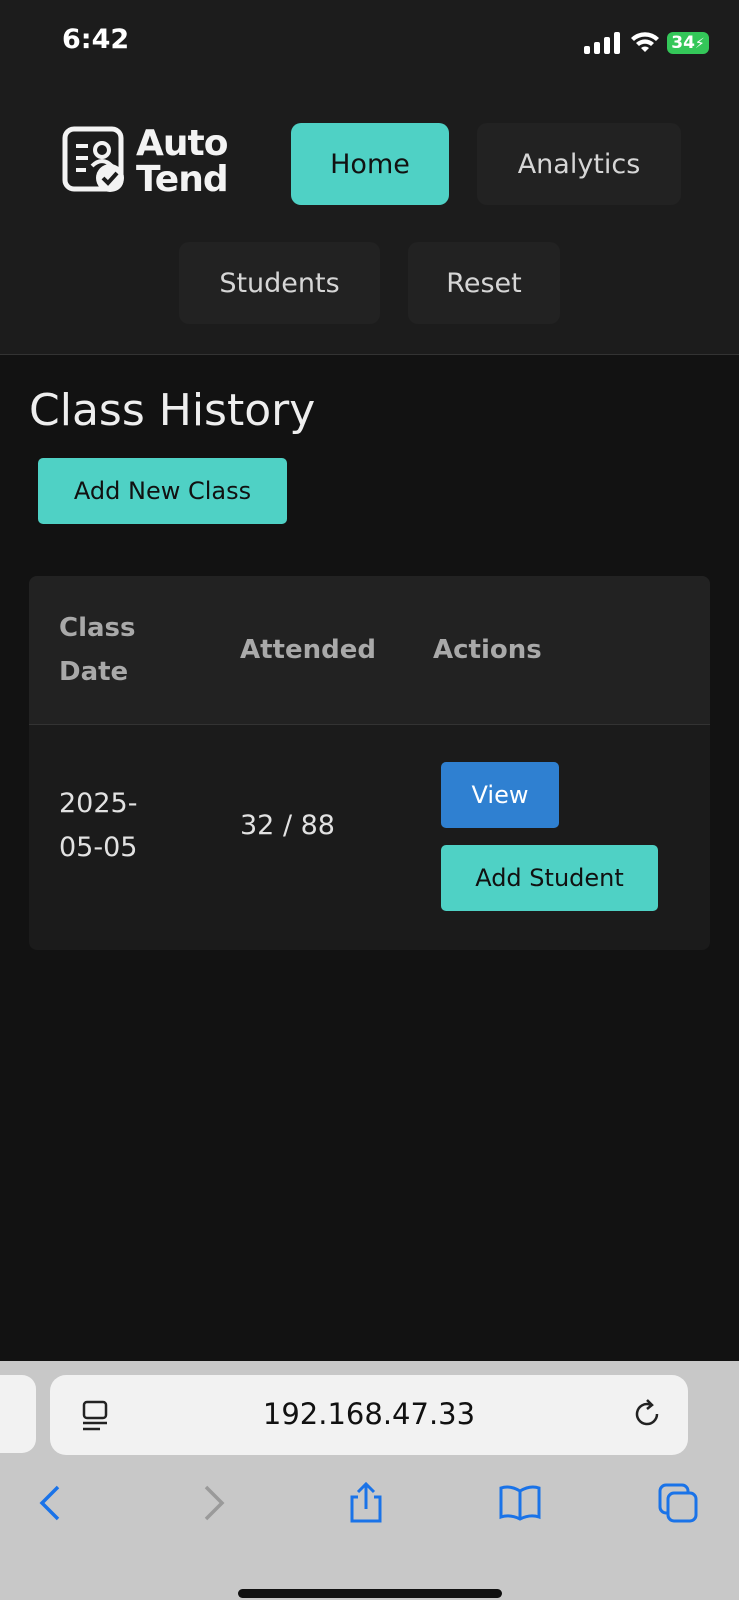 This screenshot has height=1600, width=739. Describe the element at coordinates (98, 825) in the screenshot. I see `cell-class-date: 2025- 05-05` at that location.